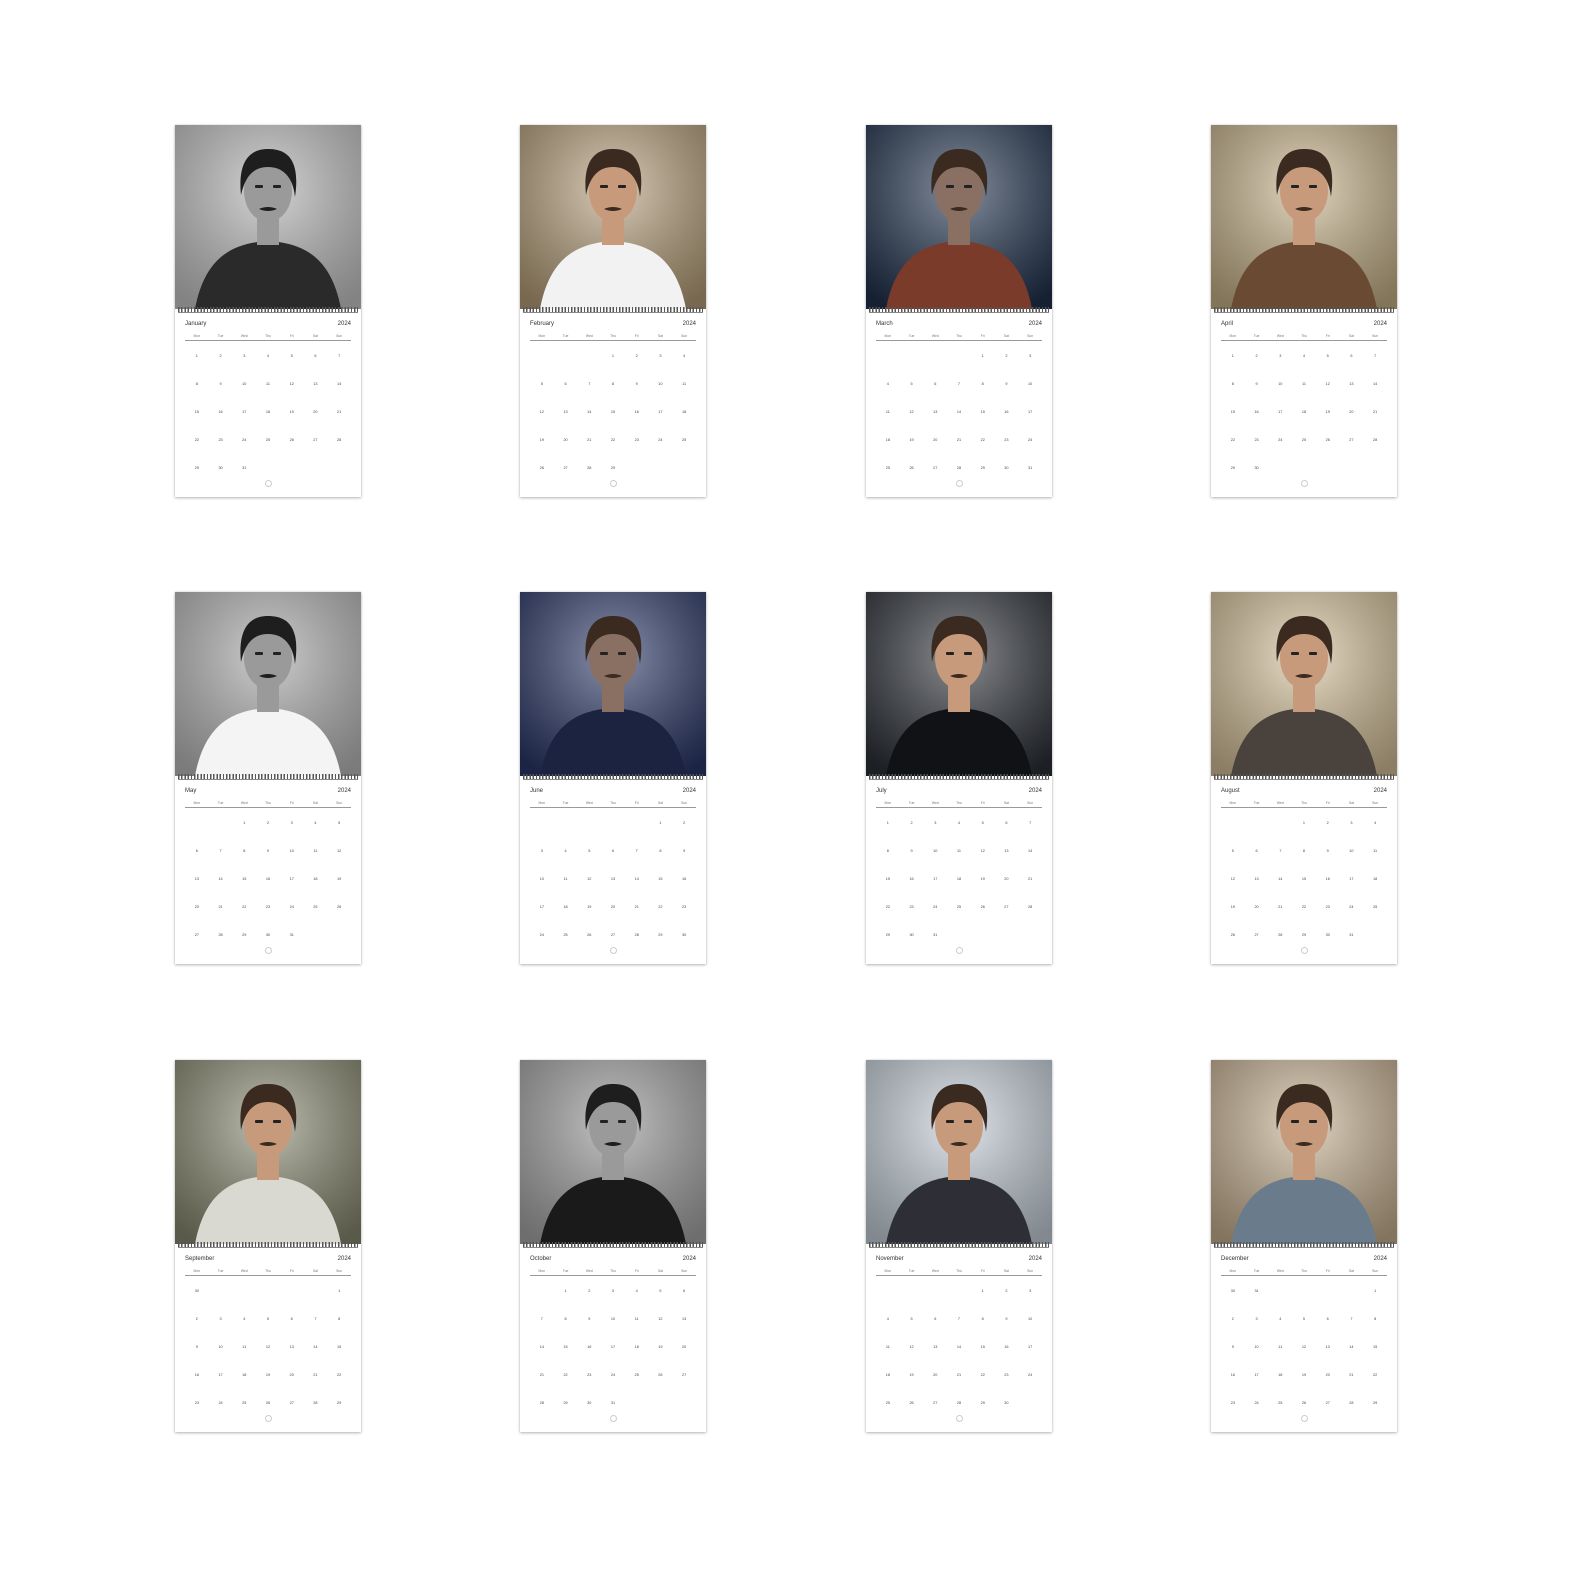 This screenshot has height=1588, width=1588. What do you see at coordinates (959, 1298) in the screenshot?
I see `week-row: 1 2 3` at bounding box center [959, 1298].